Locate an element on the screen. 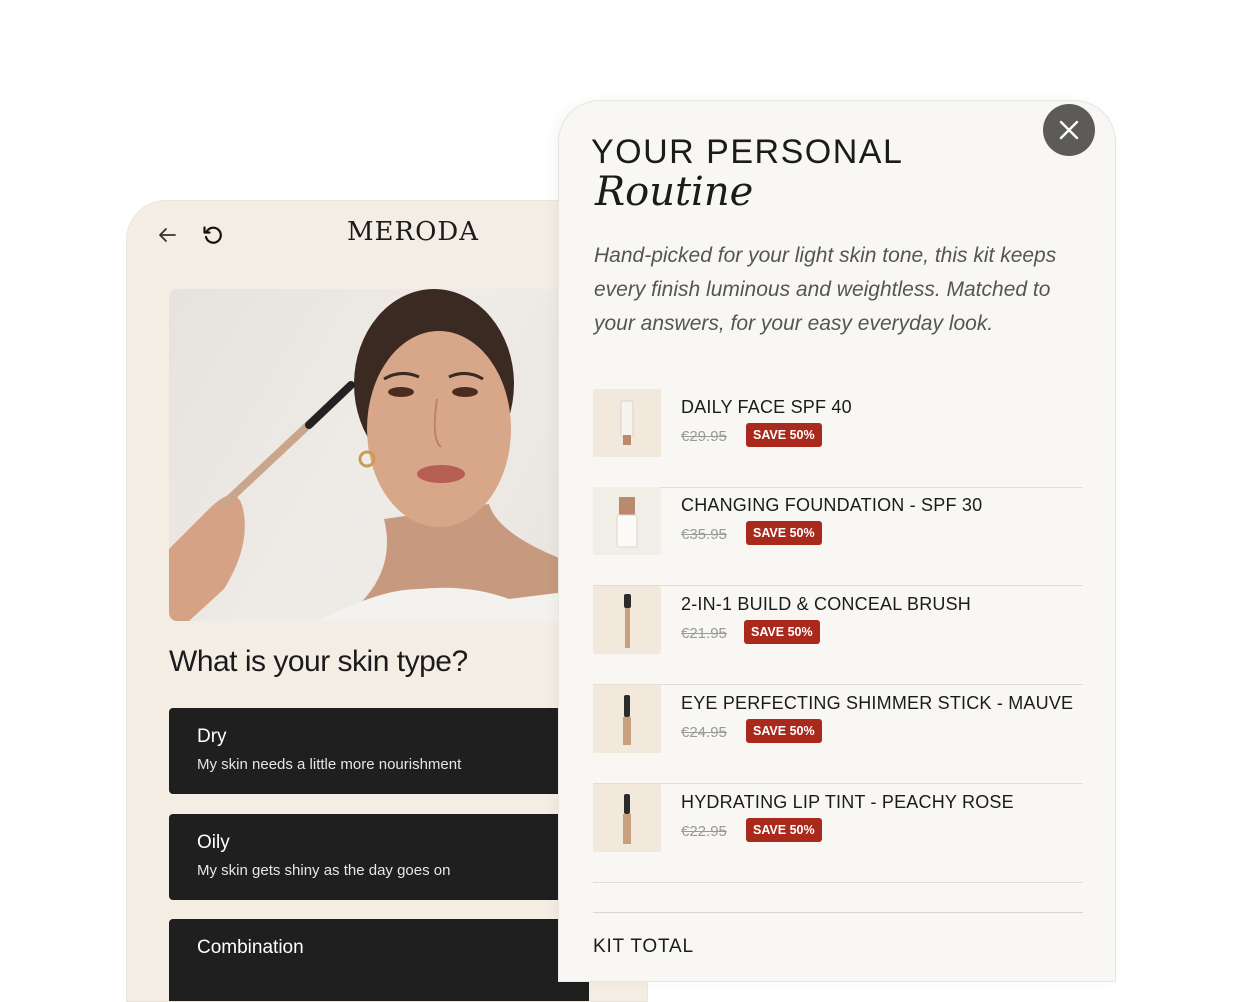 The image size is (1240, 1002). reset-icon is located at coordinates (213, 235).